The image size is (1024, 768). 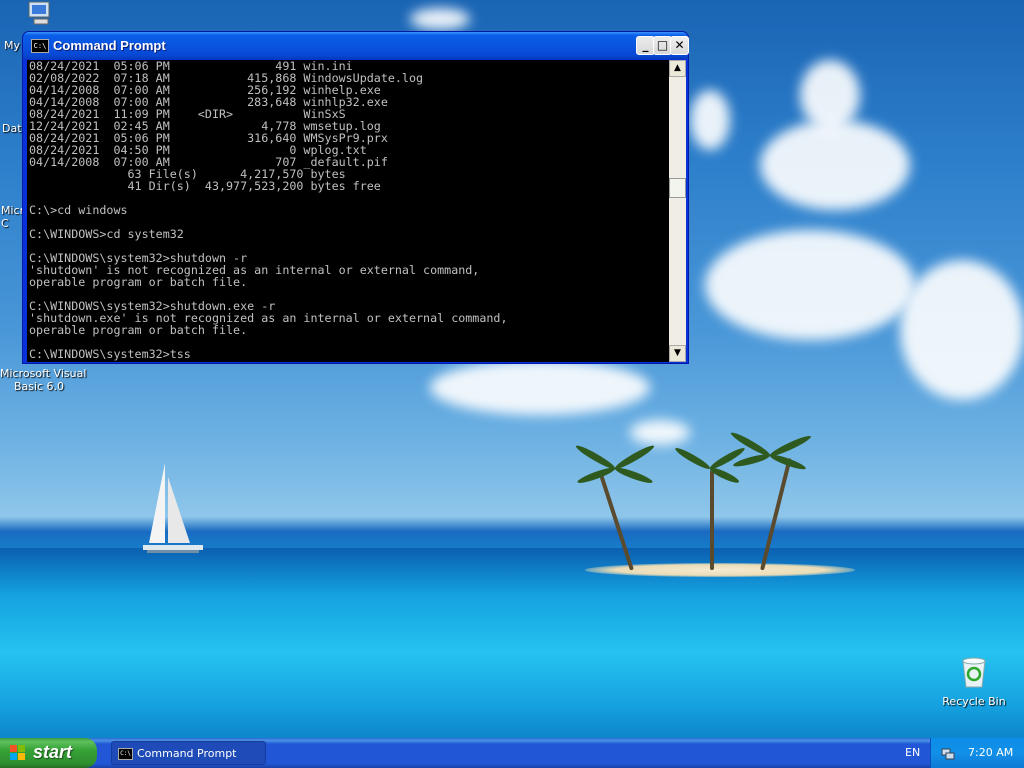 What do you see at coordinates (109, 45) in the screenshot?
I see `window-title: Command Prompt` at bounding box center [109, 45].